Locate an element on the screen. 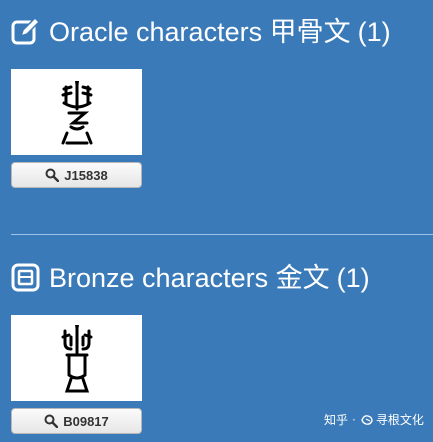  watermark-author: 寻根文化 is located at coordinates (399, 420).